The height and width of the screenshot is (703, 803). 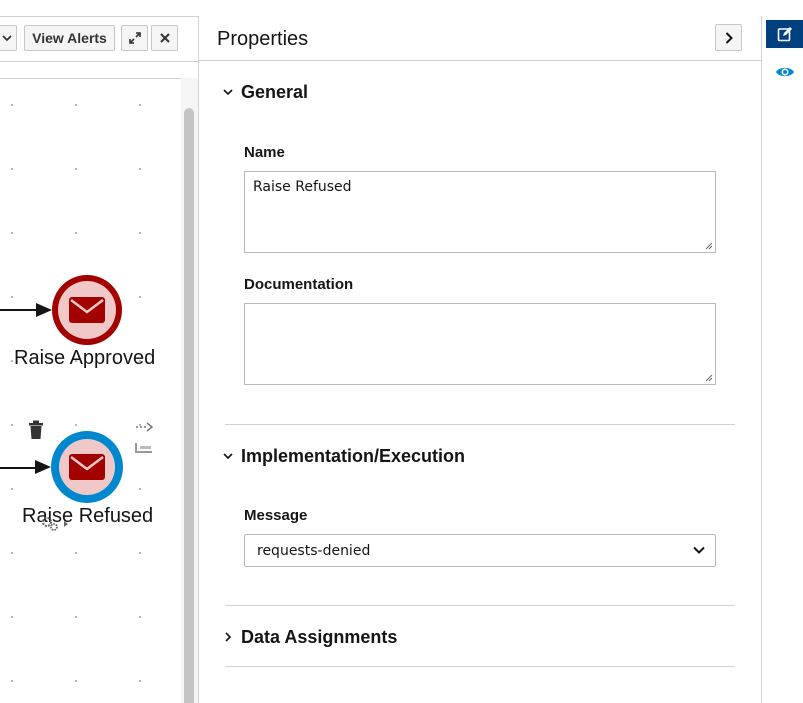 I want to click on connector-icon, so click(x=145, y=427).